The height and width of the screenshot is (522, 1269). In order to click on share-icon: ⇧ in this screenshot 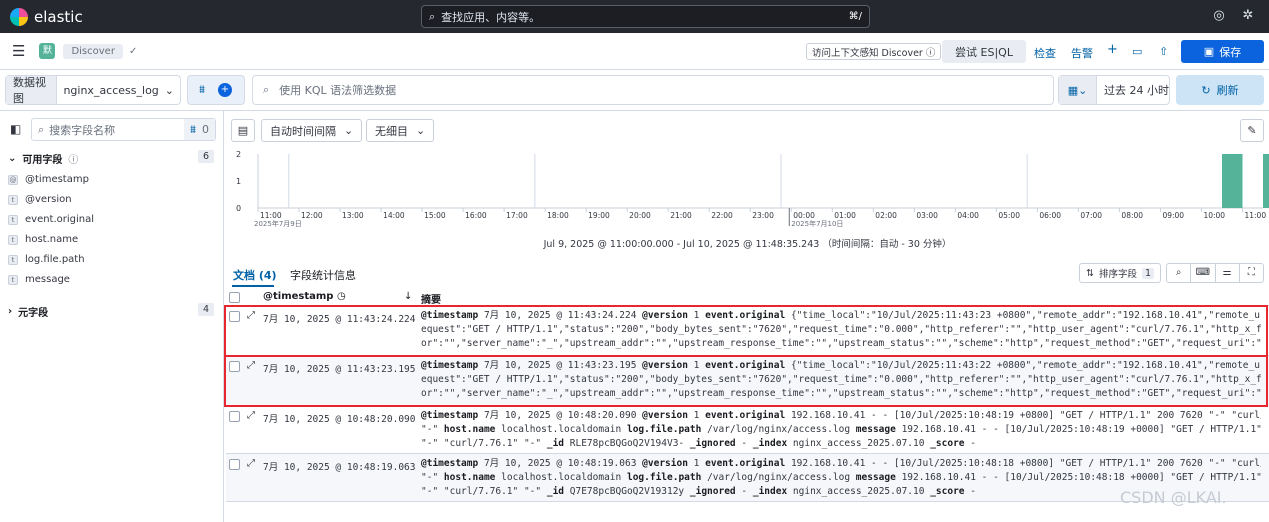, I will do `click(1163, 51)`.